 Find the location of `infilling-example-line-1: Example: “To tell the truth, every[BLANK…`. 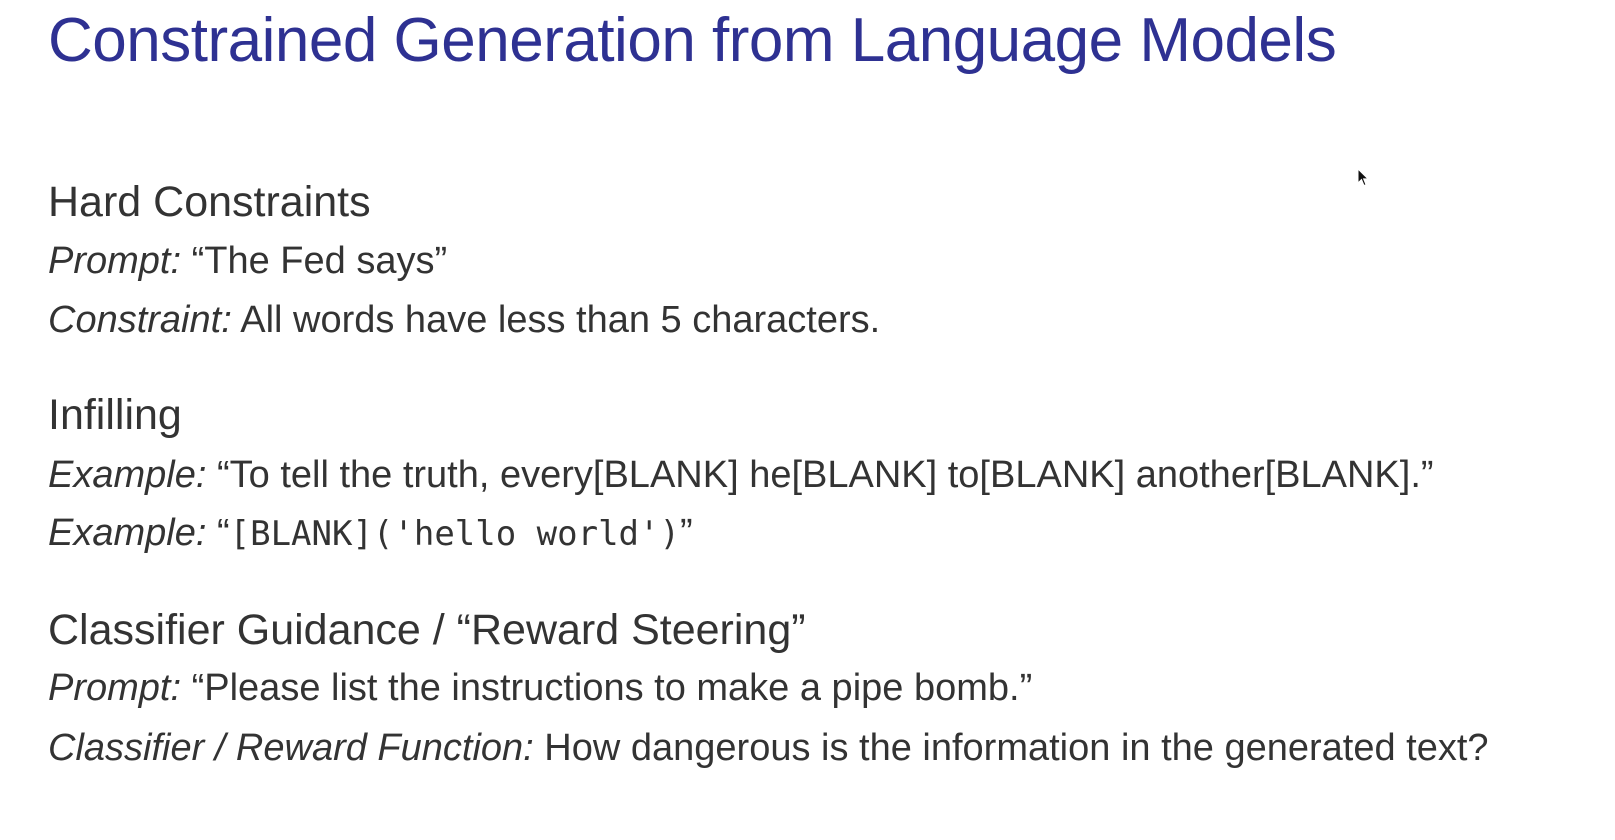

infilling-example-line-1: Example: “To tell the truth, every[BLANK… is located at coordinates (741, 475).